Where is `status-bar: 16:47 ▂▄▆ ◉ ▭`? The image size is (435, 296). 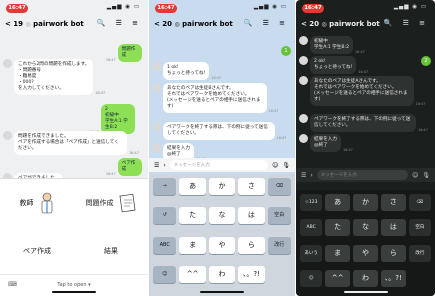 status-bar: 16:47 ▂▄▆ ◉ ▭ is located at coordinates (74, 8).